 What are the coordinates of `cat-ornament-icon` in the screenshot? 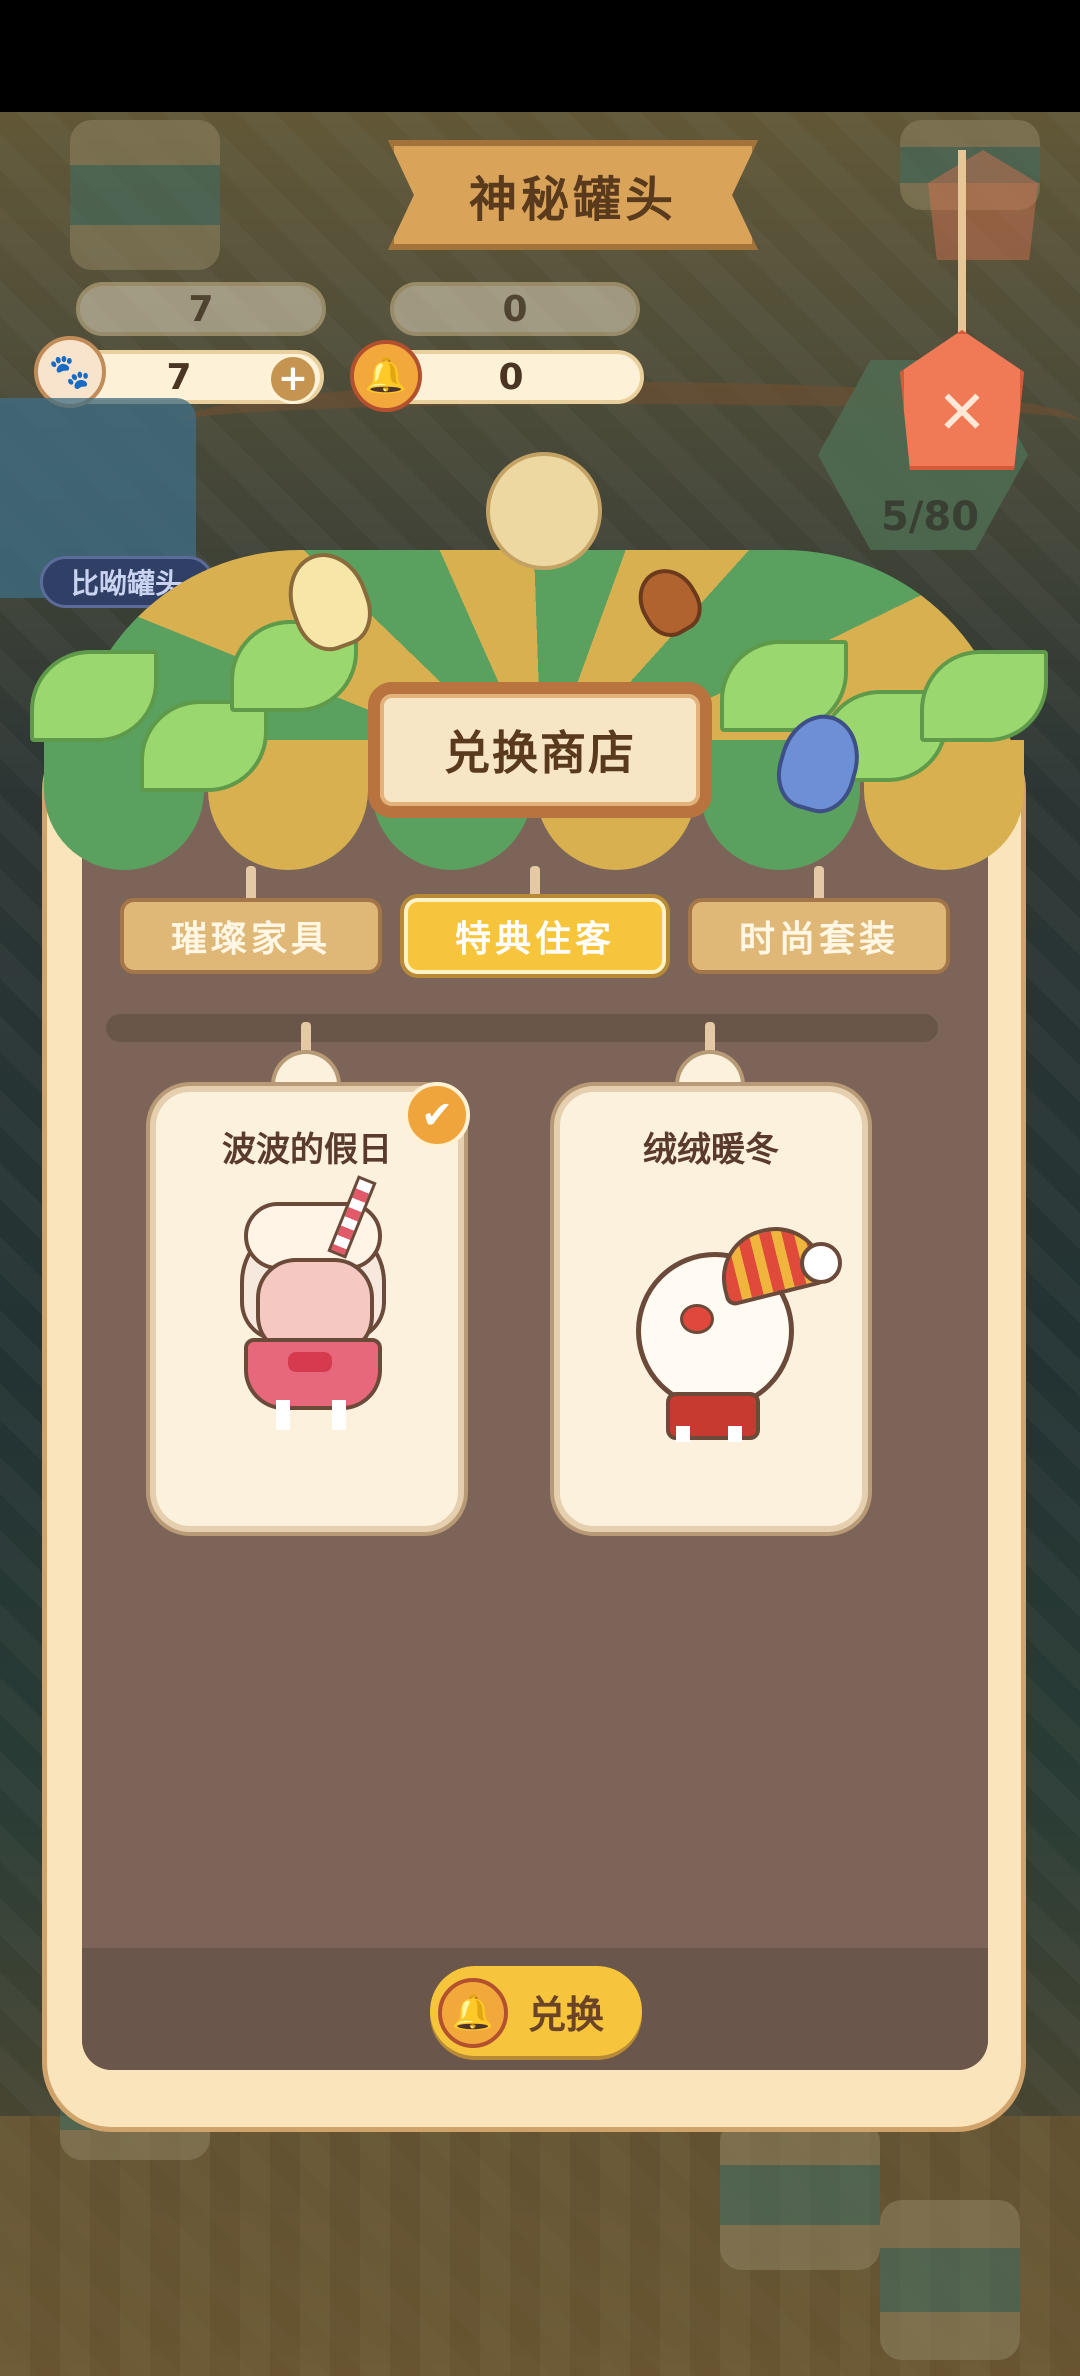 It's located at (544, 511).